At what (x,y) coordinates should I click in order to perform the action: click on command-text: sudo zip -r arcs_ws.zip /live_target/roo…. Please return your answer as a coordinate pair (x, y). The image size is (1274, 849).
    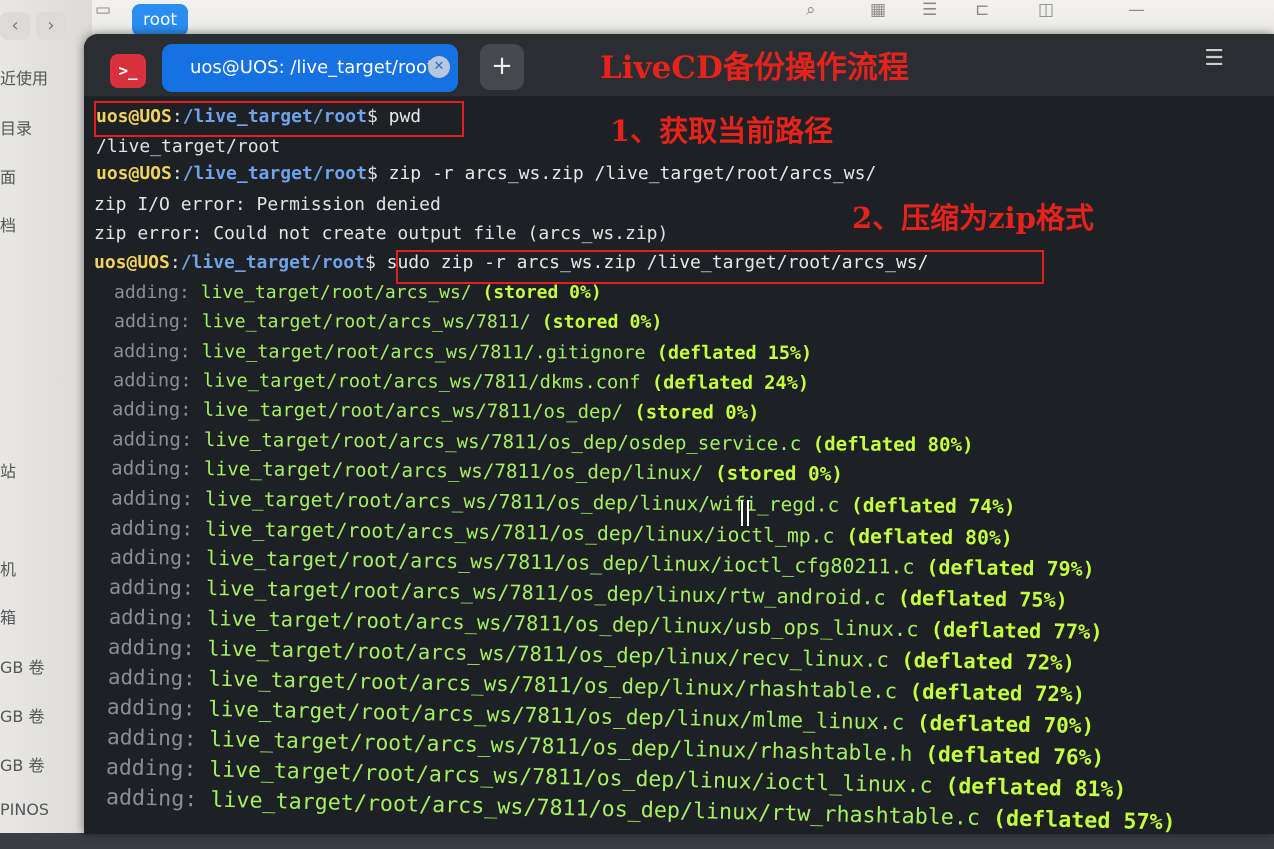
    Looking at the image, I should click on (652, 262).